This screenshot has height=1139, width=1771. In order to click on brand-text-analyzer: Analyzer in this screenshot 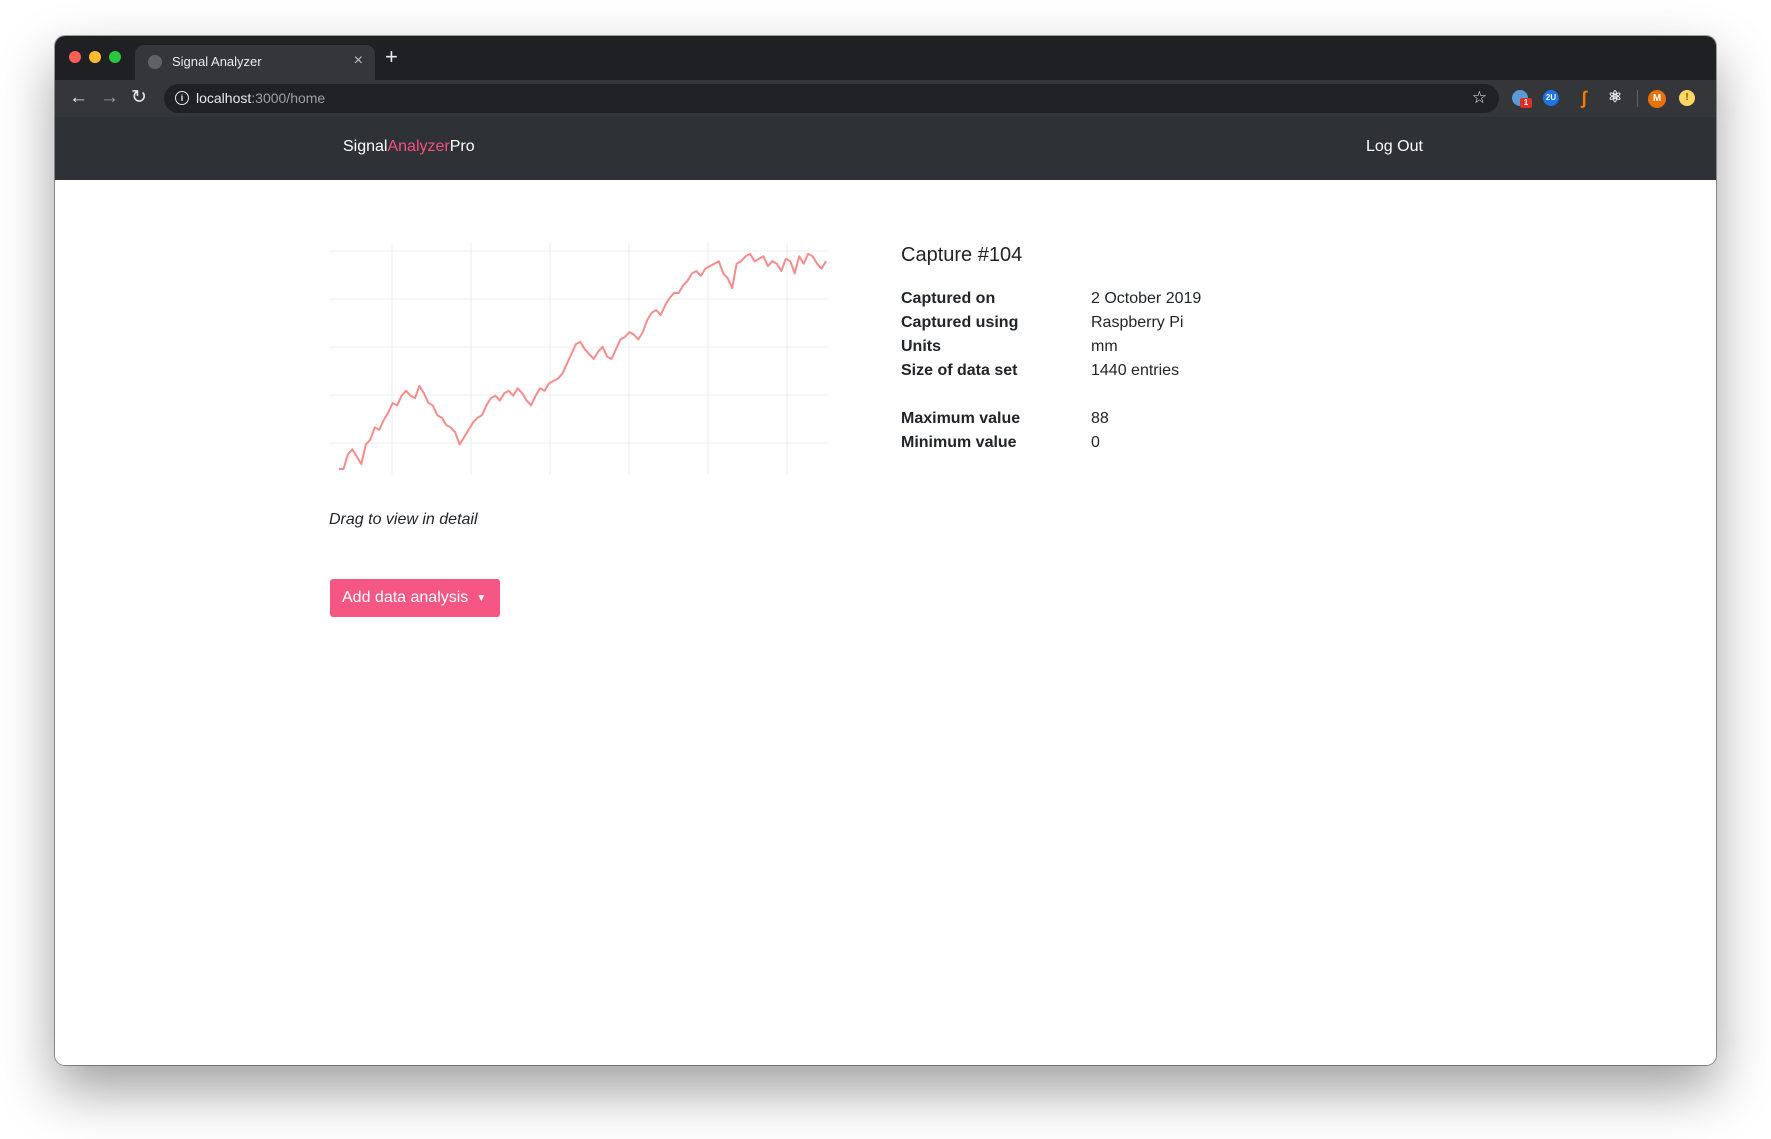, I will do `click(418, 146)`.